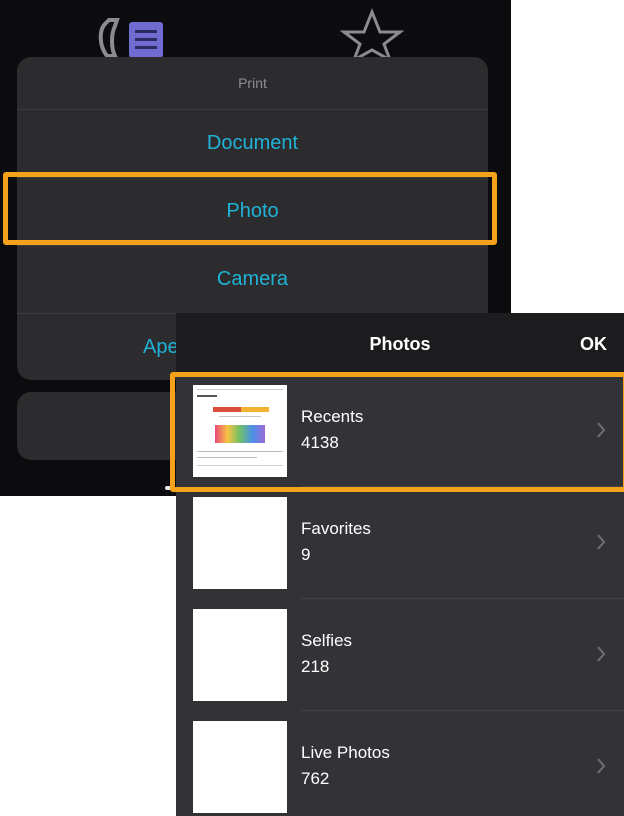  Describe the element at coordinates (133, 36) in the screenshot. I see `print-app-icon` at that location.